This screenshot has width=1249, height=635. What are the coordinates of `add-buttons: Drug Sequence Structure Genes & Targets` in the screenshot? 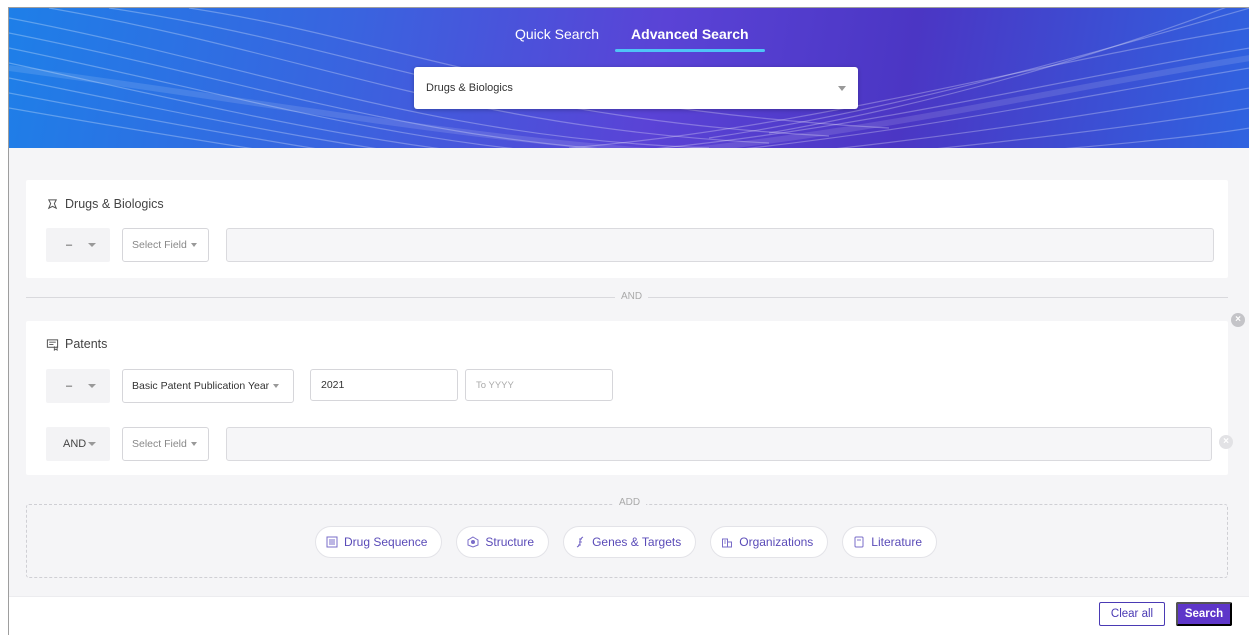 It's located at (626, 542).